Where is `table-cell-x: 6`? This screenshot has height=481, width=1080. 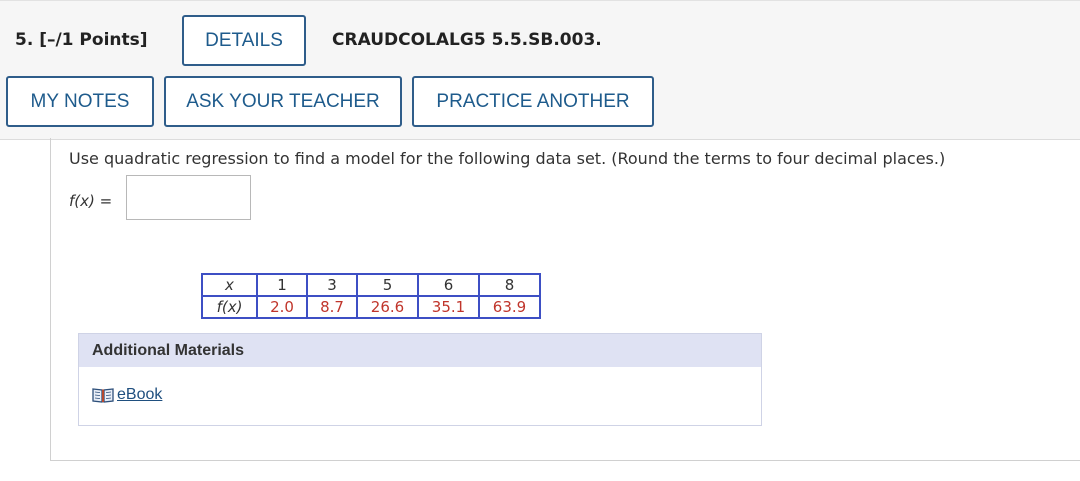 table-cell-x: 6 is located at coordinates (448, 285).